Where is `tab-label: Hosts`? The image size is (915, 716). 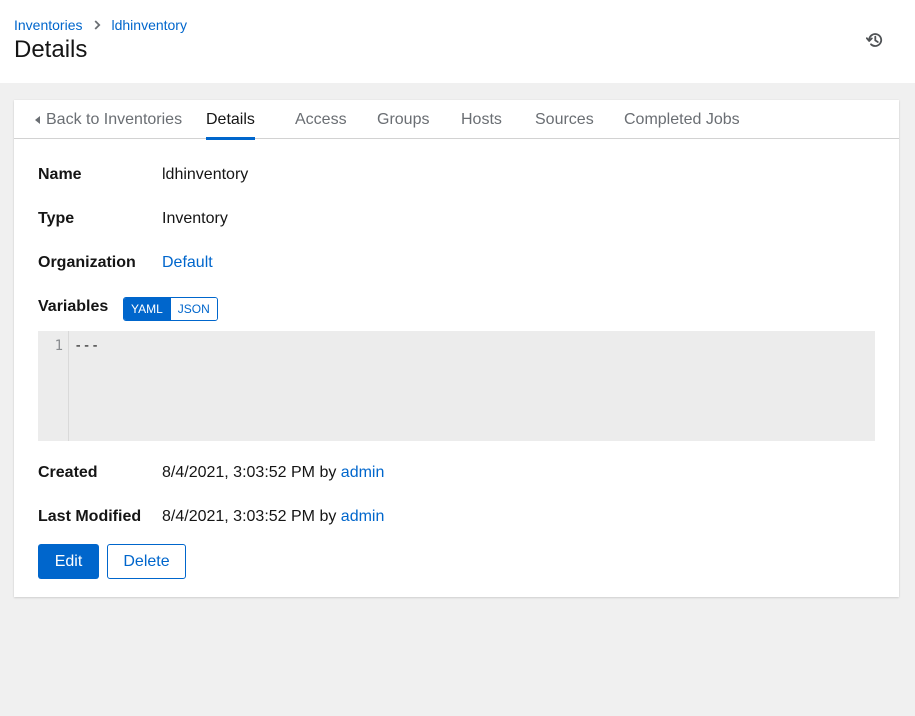 tab-label: Hosts is located at coordinates (481, 119).